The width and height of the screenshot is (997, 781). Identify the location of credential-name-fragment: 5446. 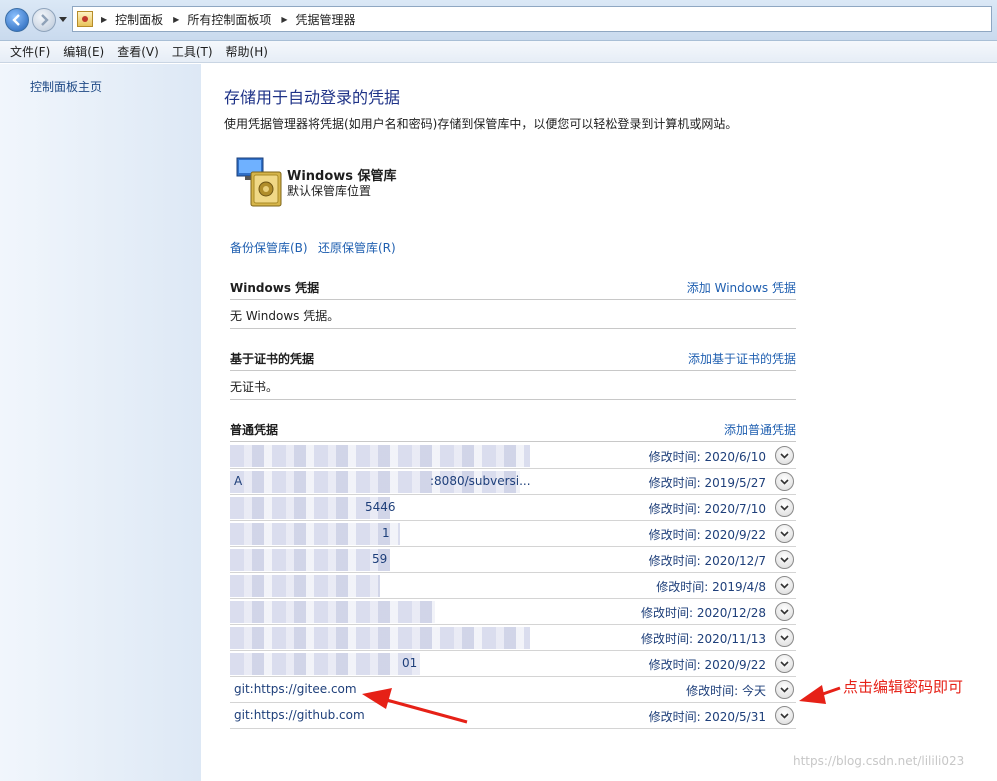
(380, 507).